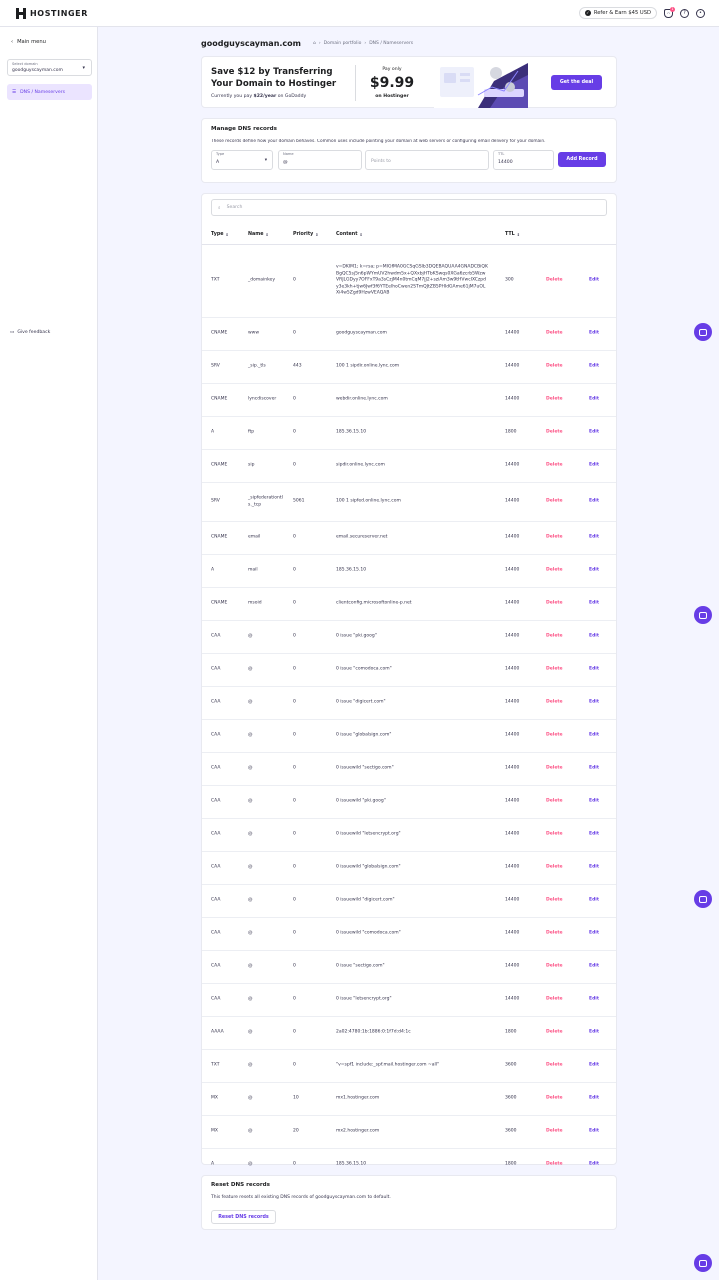  What do you see at coordinates (617, 13) in the screenshot?
I see `refer-earn-button: ✓ Refer & Earn $45 USD` at bounding box center [617, 13].